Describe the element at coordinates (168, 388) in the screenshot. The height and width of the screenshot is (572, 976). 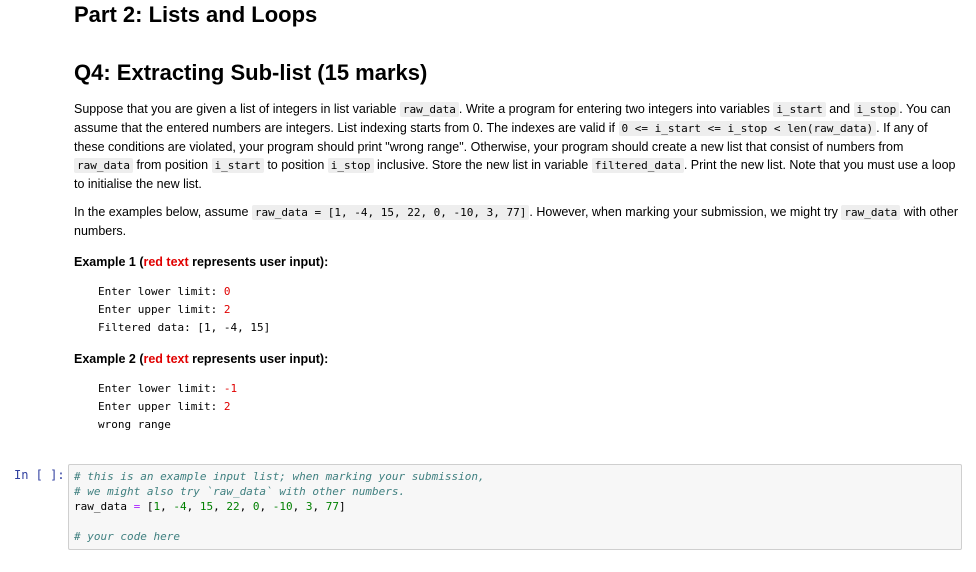
I see `output-line: Enter lower limit: -1` at that location.